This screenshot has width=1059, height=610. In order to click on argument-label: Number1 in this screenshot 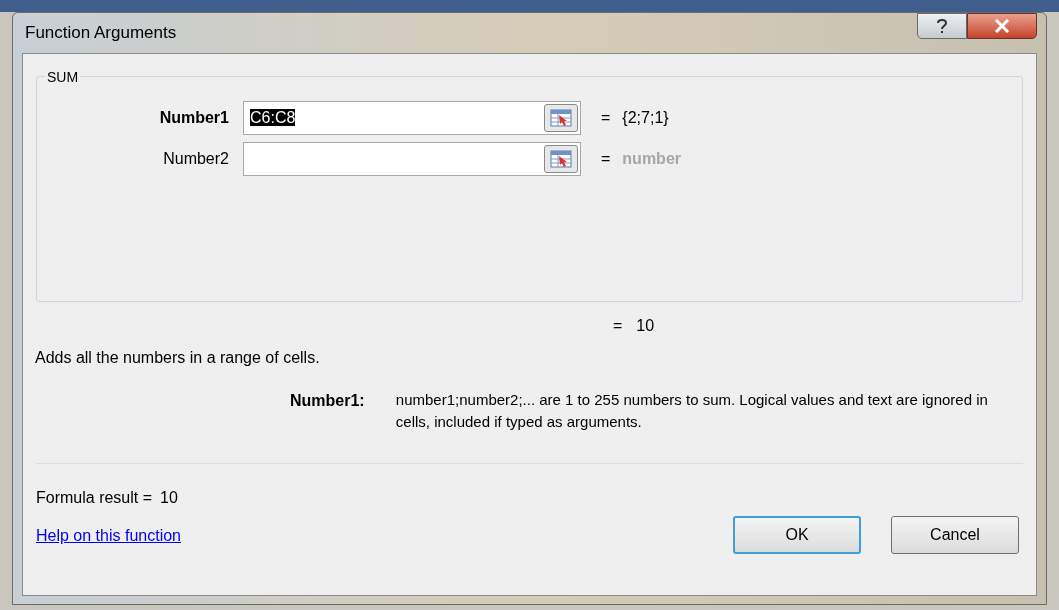, I will do `click(194, 117)`.